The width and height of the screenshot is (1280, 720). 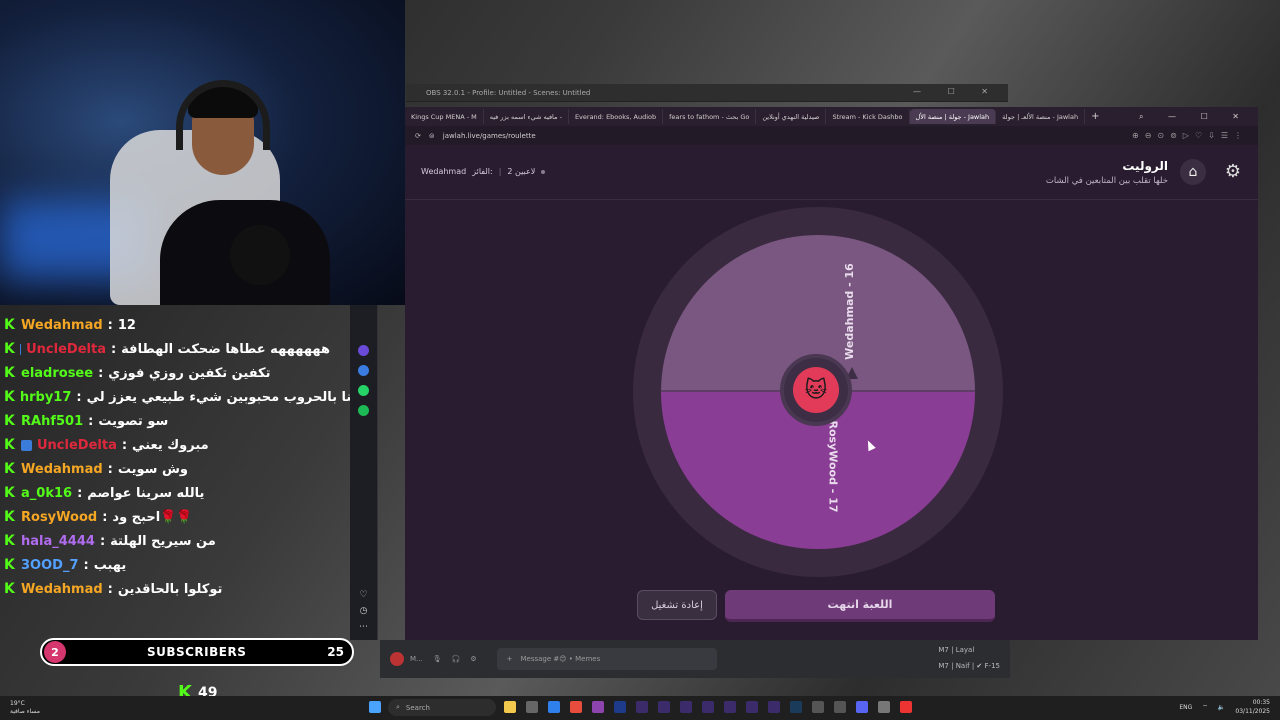 What do you see at coordinates (165, 421) in the screenshot?
I see `chat-message: K RAhf501: سو تصويت` at bounding box center [165, 421].